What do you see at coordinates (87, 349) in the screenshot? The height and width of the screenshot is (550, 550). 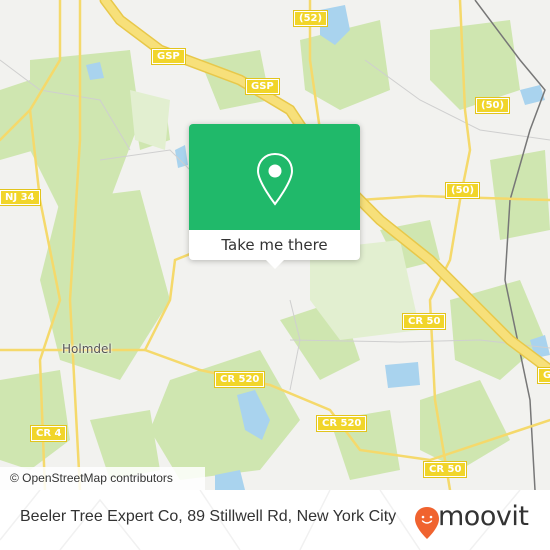 I see `place-label-holmdel: Holmdel` at bounding box center [87, 349].